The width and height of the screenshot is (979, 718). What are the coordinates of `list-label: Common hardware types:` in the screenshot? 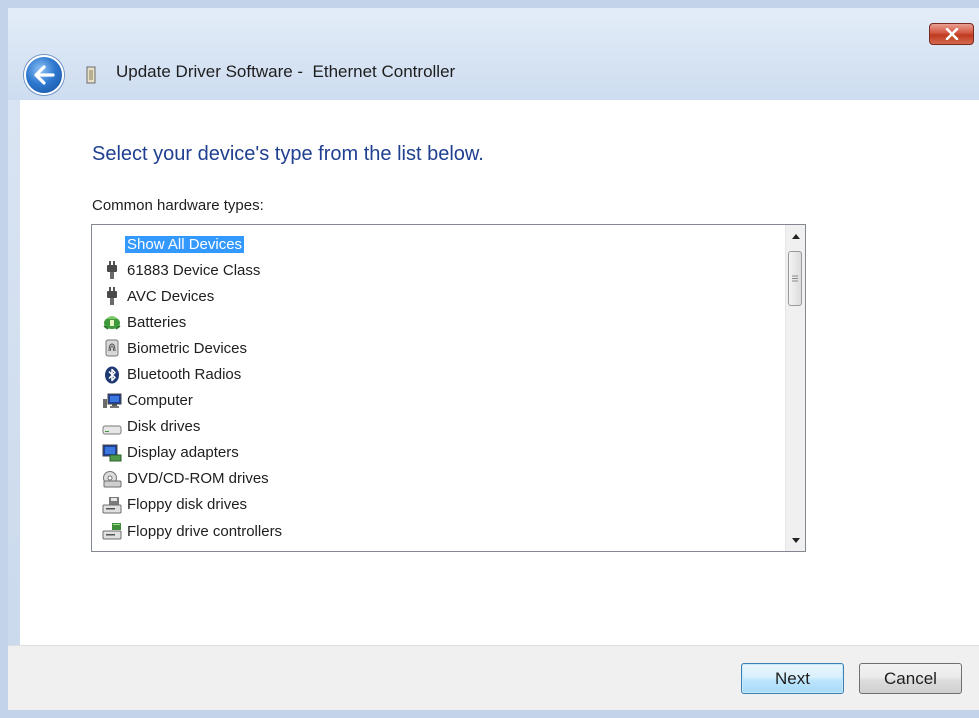 It's located at (178, 205).